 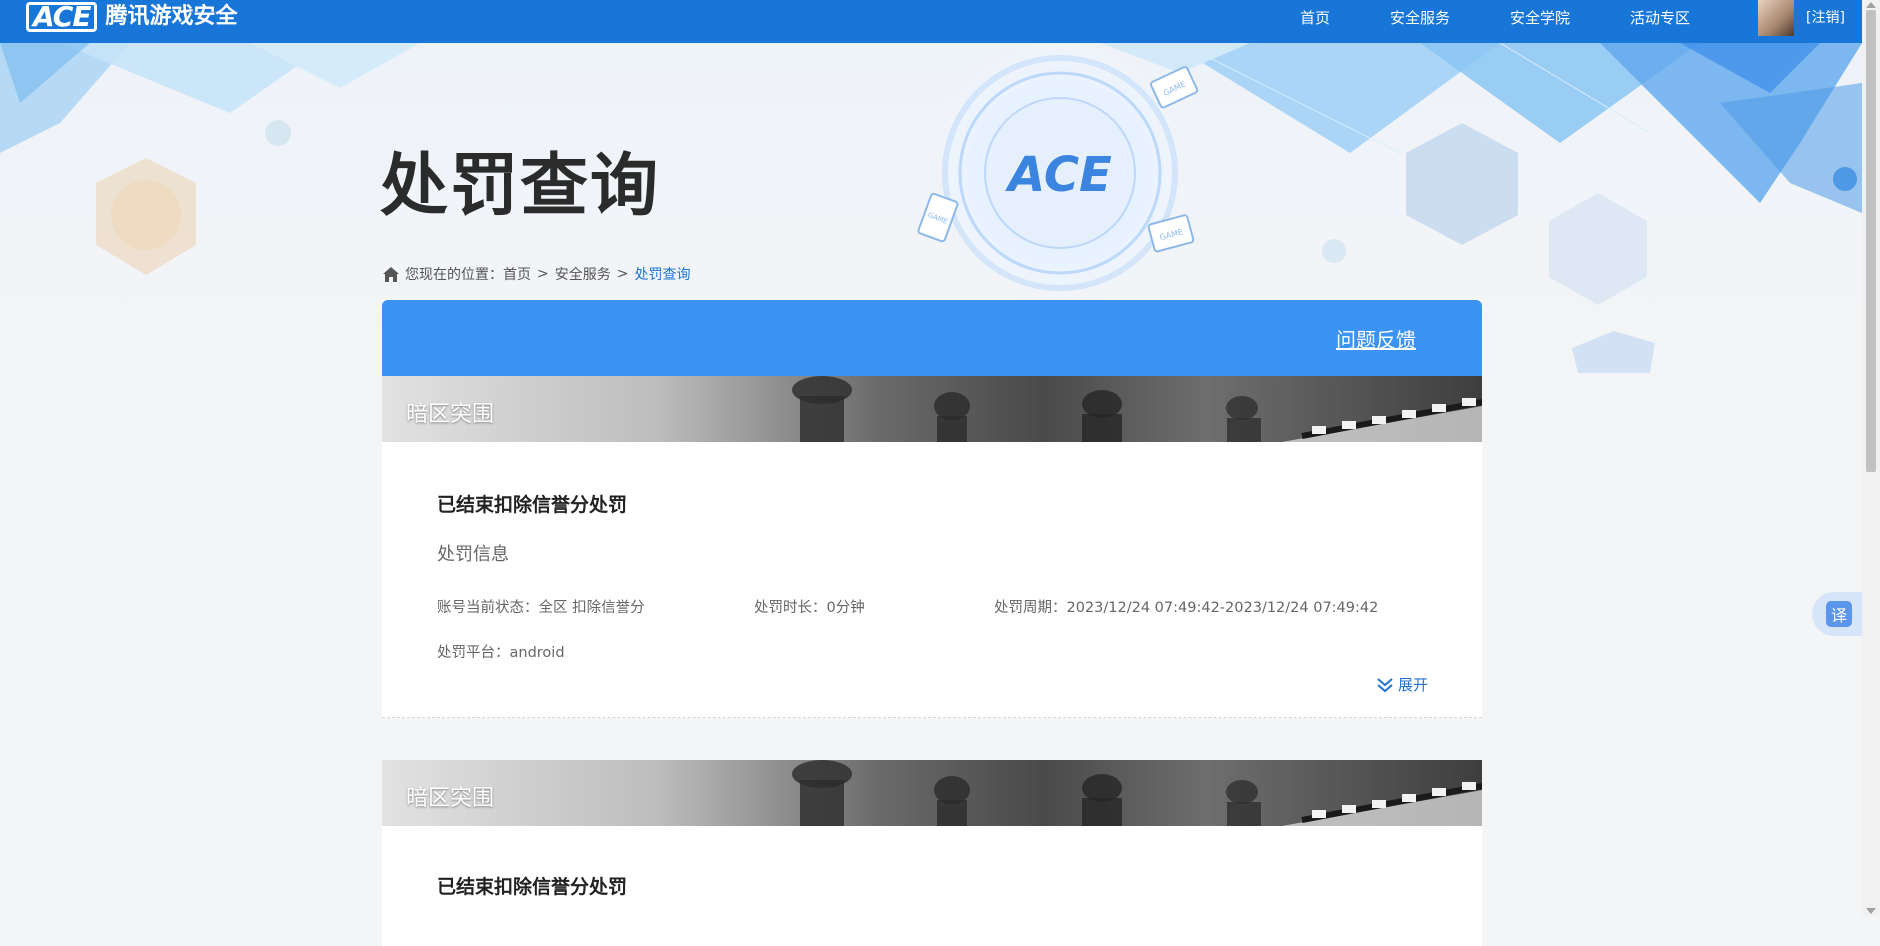 I want to click on breadcrumb-home: 首页, so click(x=517, y=274).